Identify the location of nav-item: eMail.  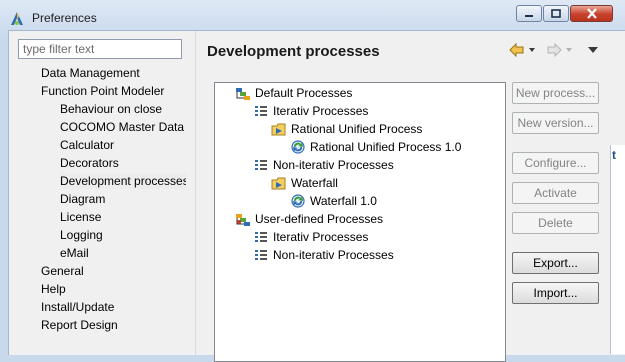
(74, 253).